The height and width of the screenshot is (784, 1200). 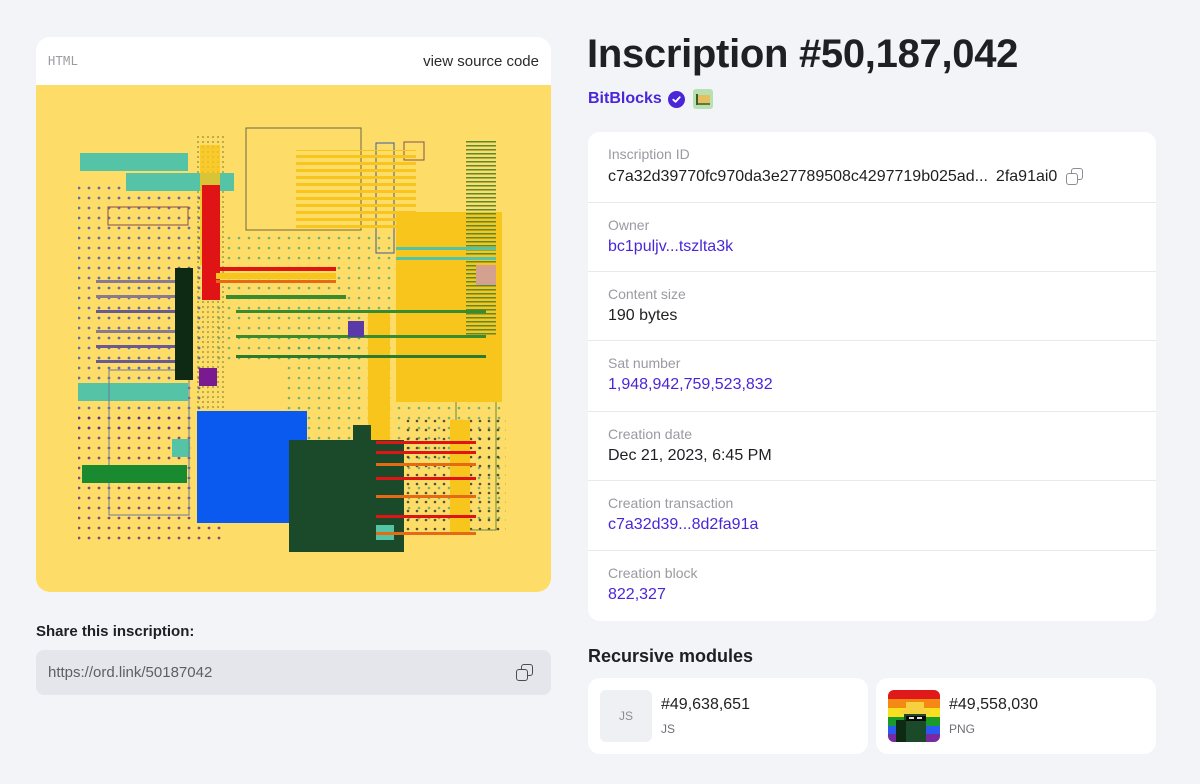 I want to click on copy-inscription-id-button, so click(x=1075, y=177).